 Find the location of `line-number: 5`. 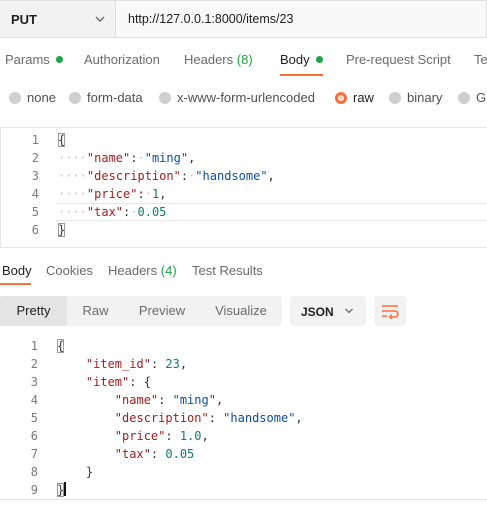

line-number: 5 is located at coordinates (35, 212).